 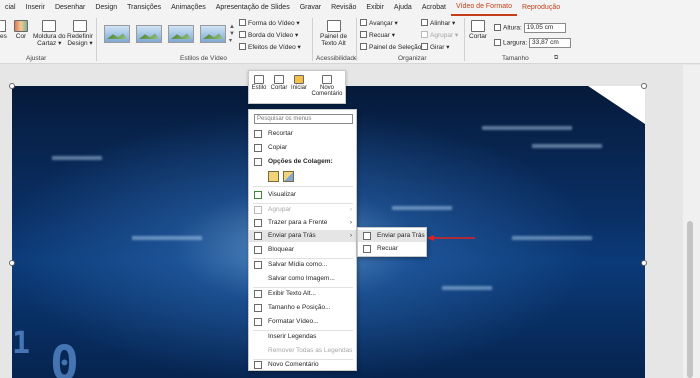 I want to click on bring-forward-icon, so click(x=363, y=22).